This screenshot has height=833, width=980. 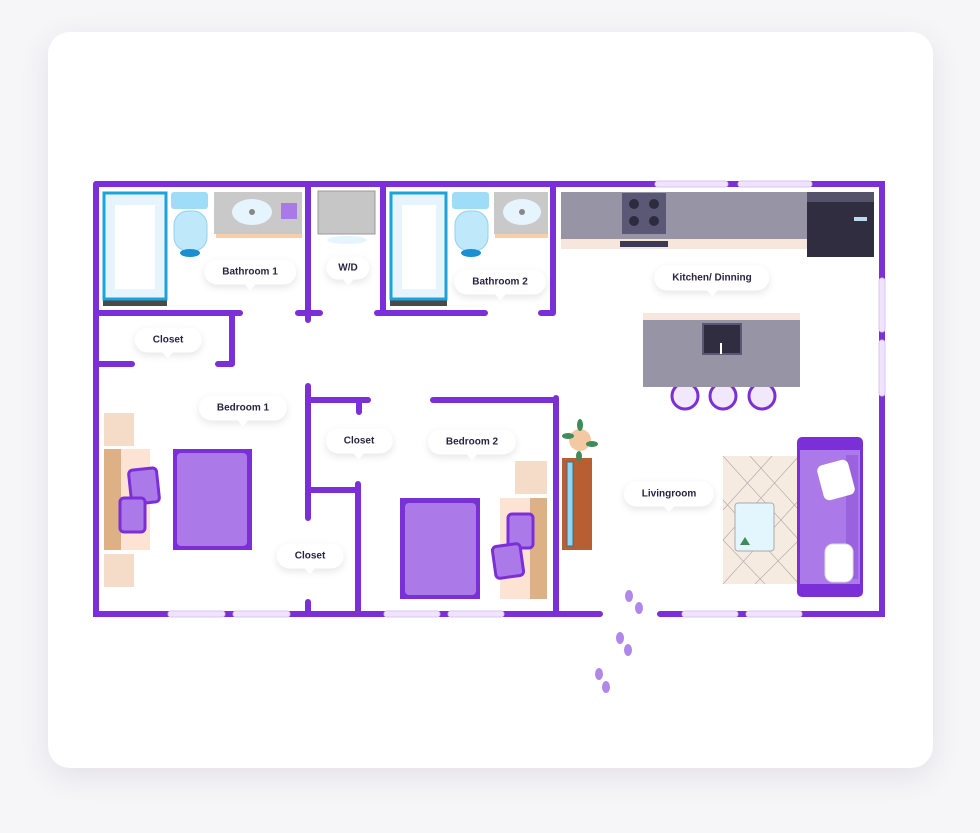 What do you see at coordinates (500, 285) in the screenshot?
I see `room-label-bathroom-2: Bathroom 2` at bounding box center [500, 285].